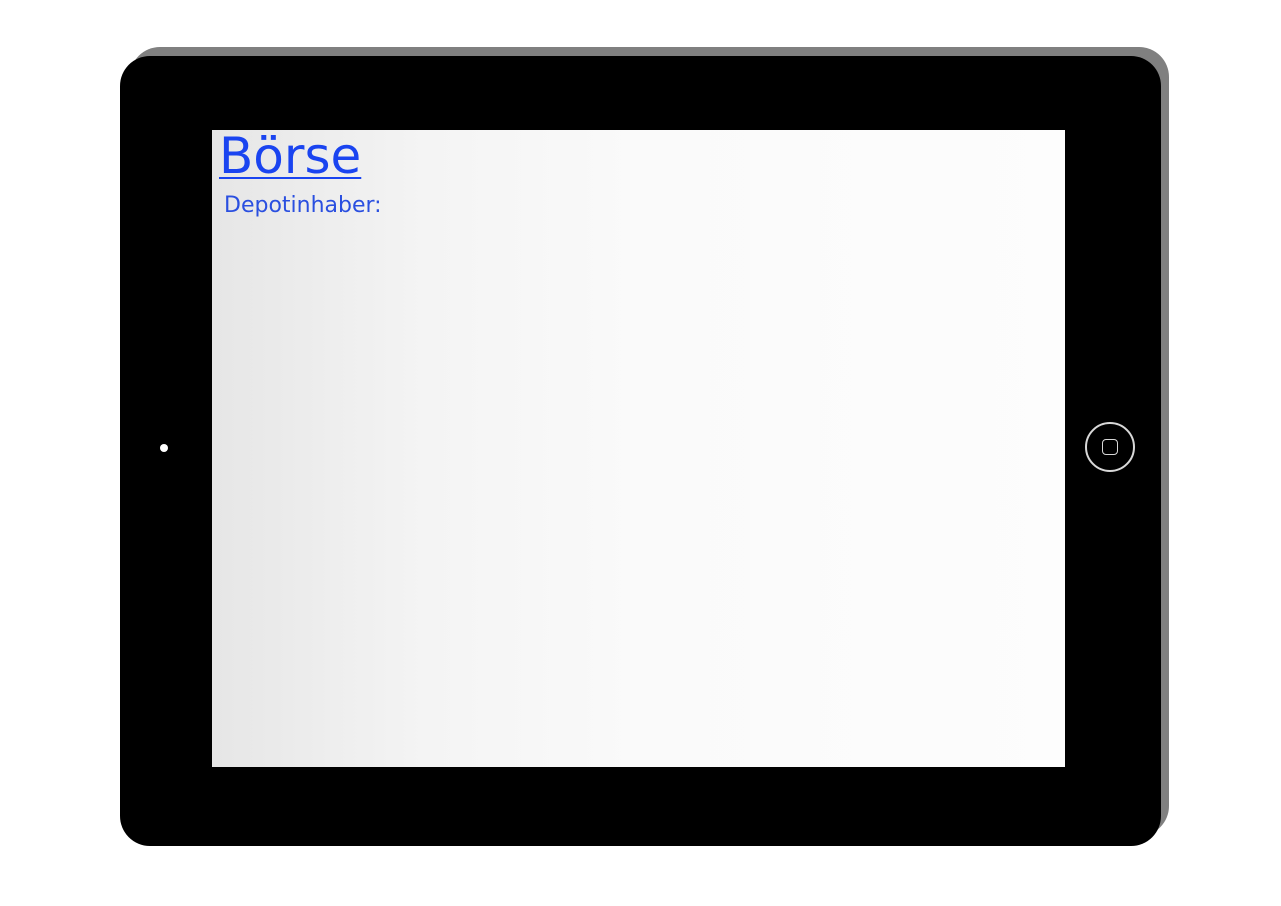  Describe the element at coordinates (164, 448) in the screenshot. I see `camera-dot-icon` at that location.